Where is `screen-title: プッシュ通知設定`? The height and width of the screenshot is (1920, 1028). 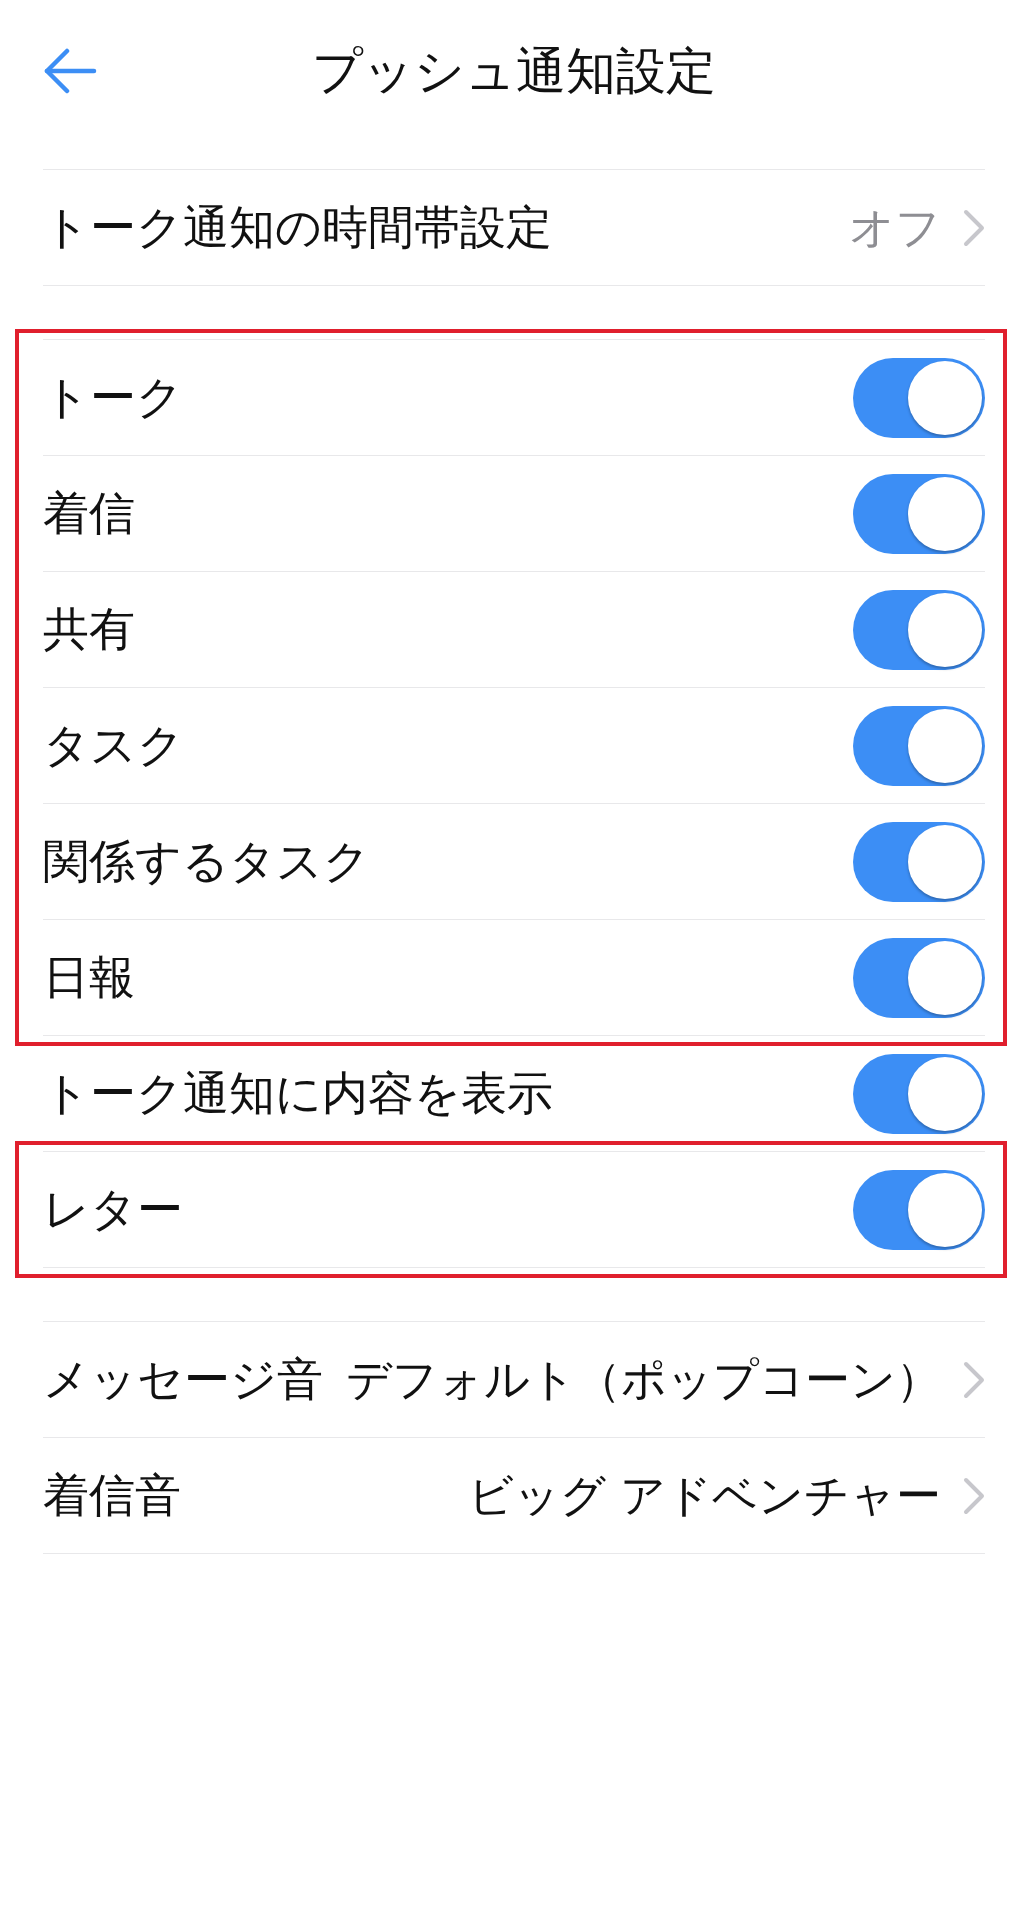 screen-title: プッシュ通知設定 is located at coordinates (514, 71).